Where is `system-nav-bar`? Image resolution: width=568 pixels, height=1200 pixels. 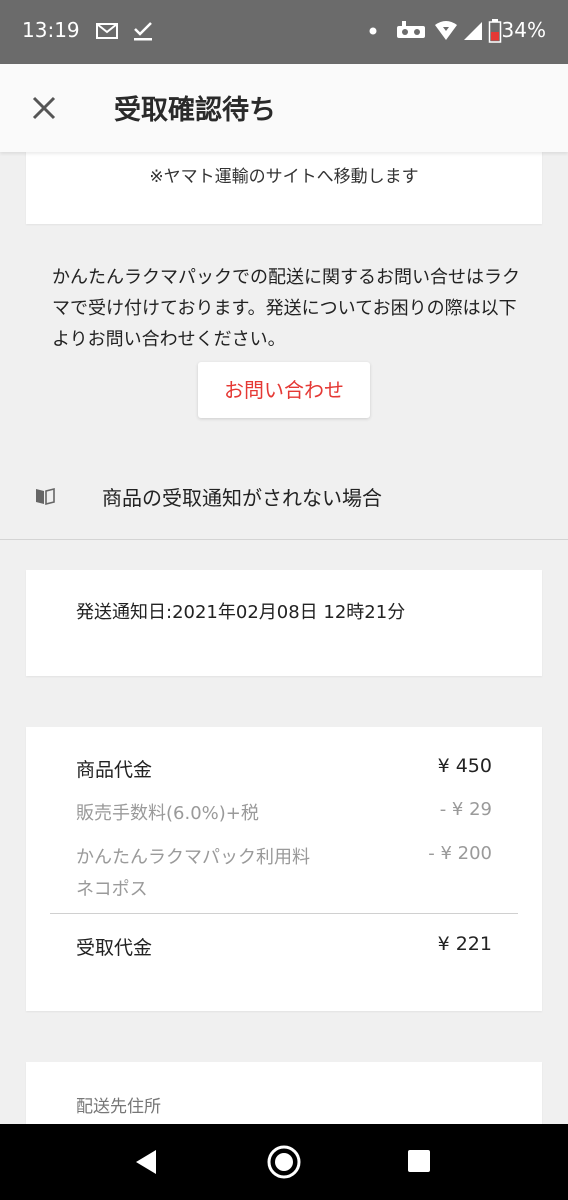
system-nav-bar is located at coordinates (284, 1162).